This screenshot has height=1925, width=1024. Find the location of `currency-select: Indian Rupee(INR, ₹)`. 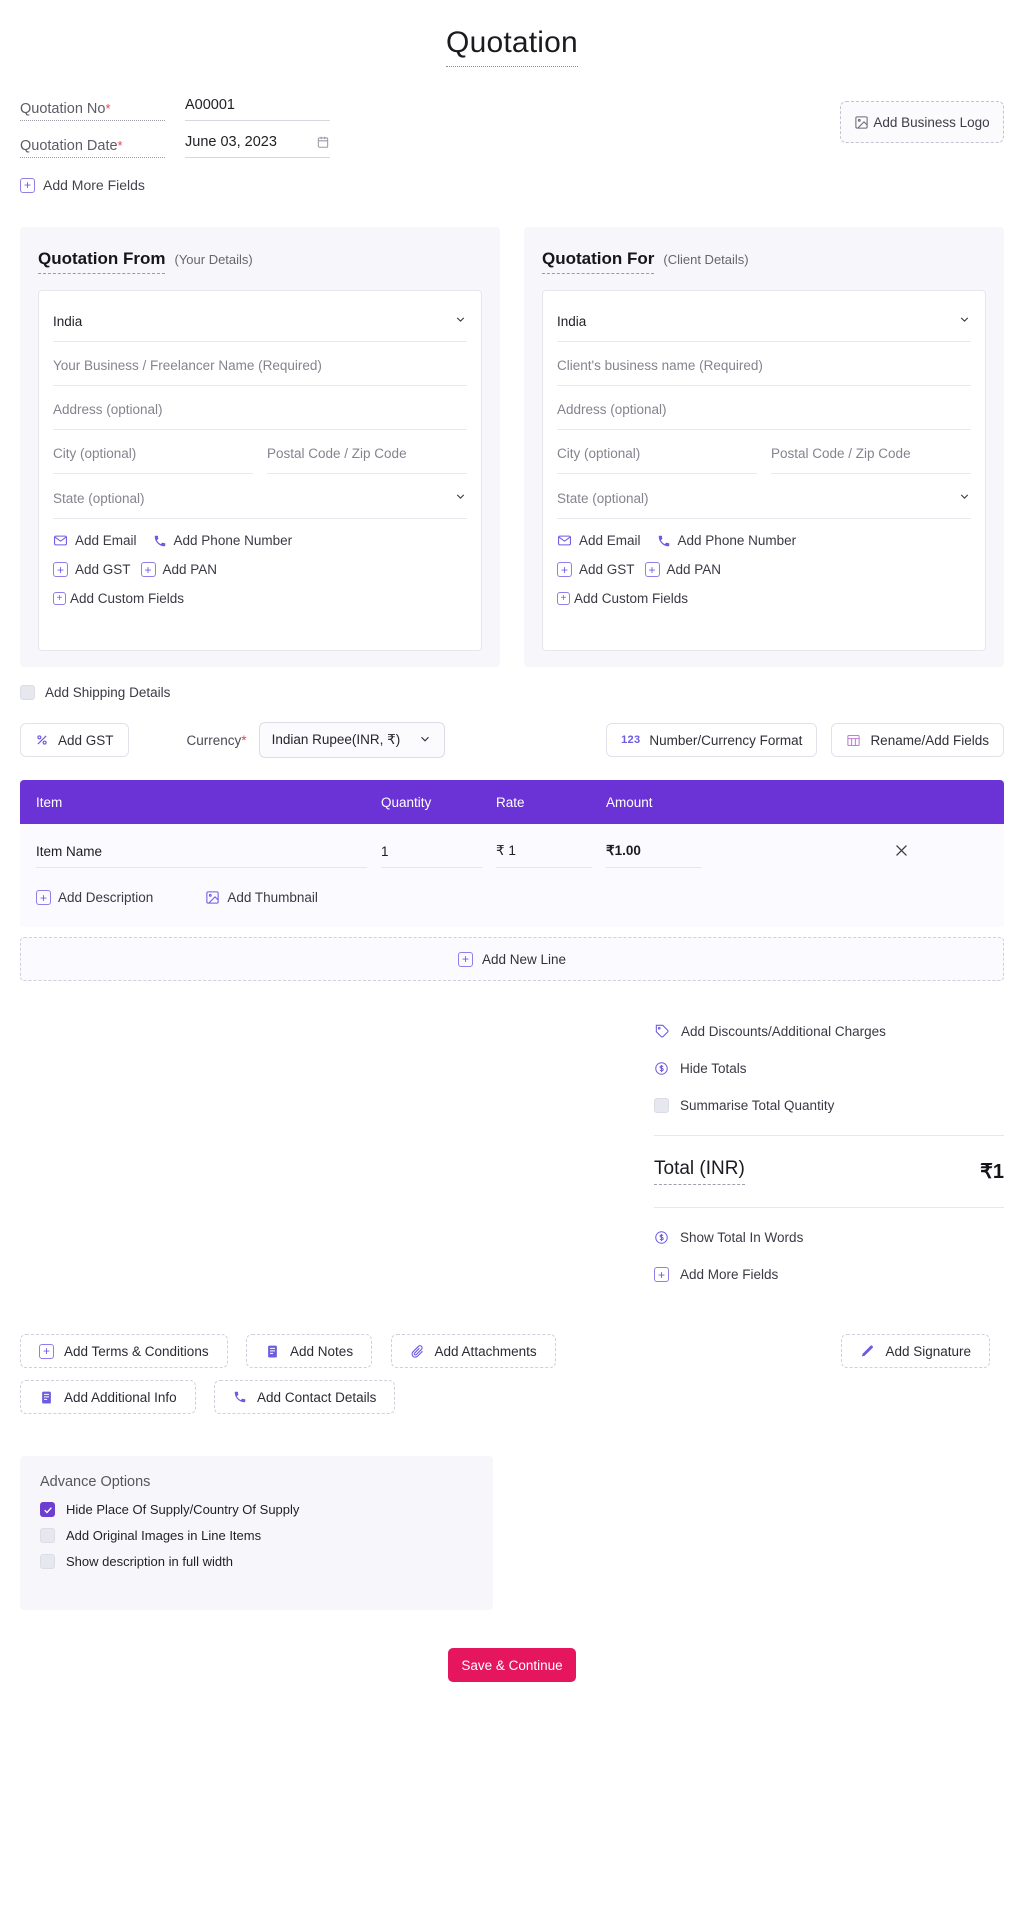

currency-select: Indian Rupee(INR, ₹) is located at coordinates (351, 740).